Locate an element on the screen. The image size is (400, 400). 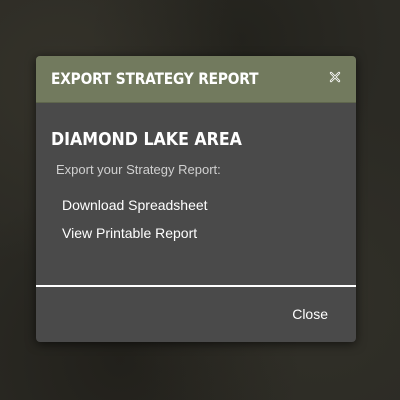
modal-title: EXPORT STRATEGY REPORT is located at coordinates (155, 78).